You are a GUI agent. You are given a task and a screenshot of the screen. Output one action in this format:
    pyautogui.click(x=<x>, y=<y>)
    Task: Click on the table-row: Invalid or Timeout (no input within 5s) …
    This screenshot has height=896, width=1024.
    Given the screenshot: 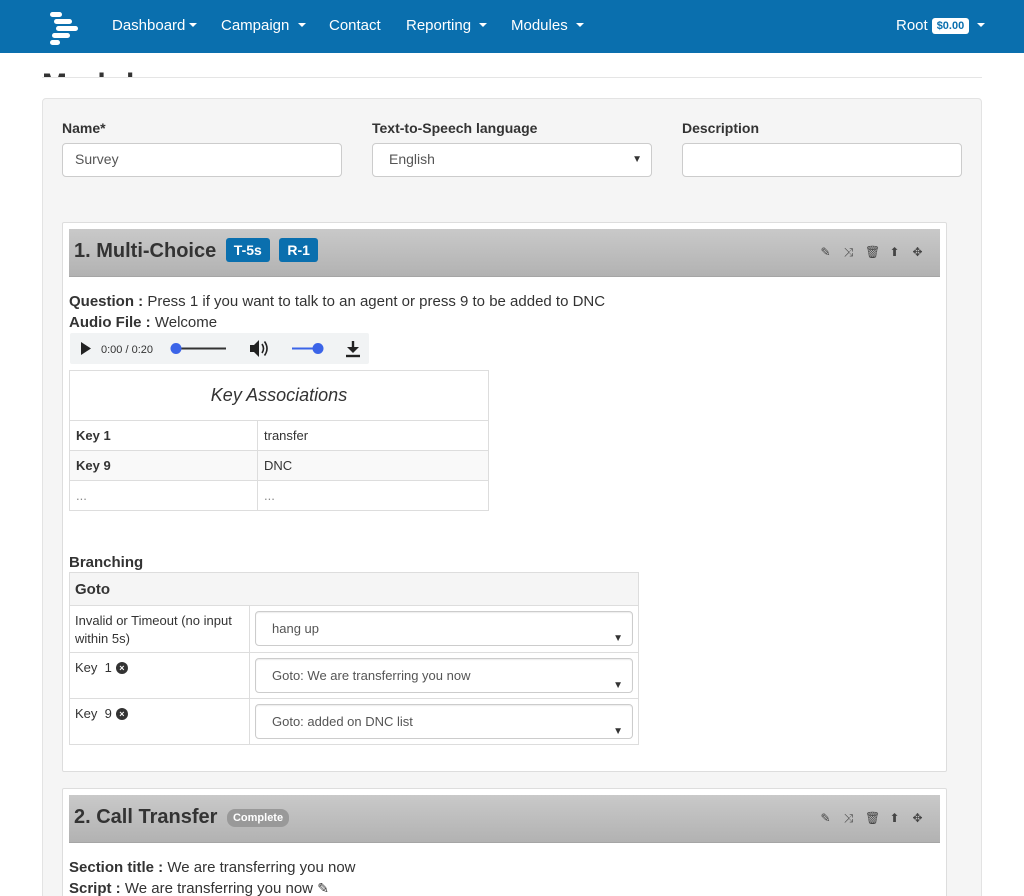 What is the action you would take?
    pyautogui.click(x=354, y=629)
    